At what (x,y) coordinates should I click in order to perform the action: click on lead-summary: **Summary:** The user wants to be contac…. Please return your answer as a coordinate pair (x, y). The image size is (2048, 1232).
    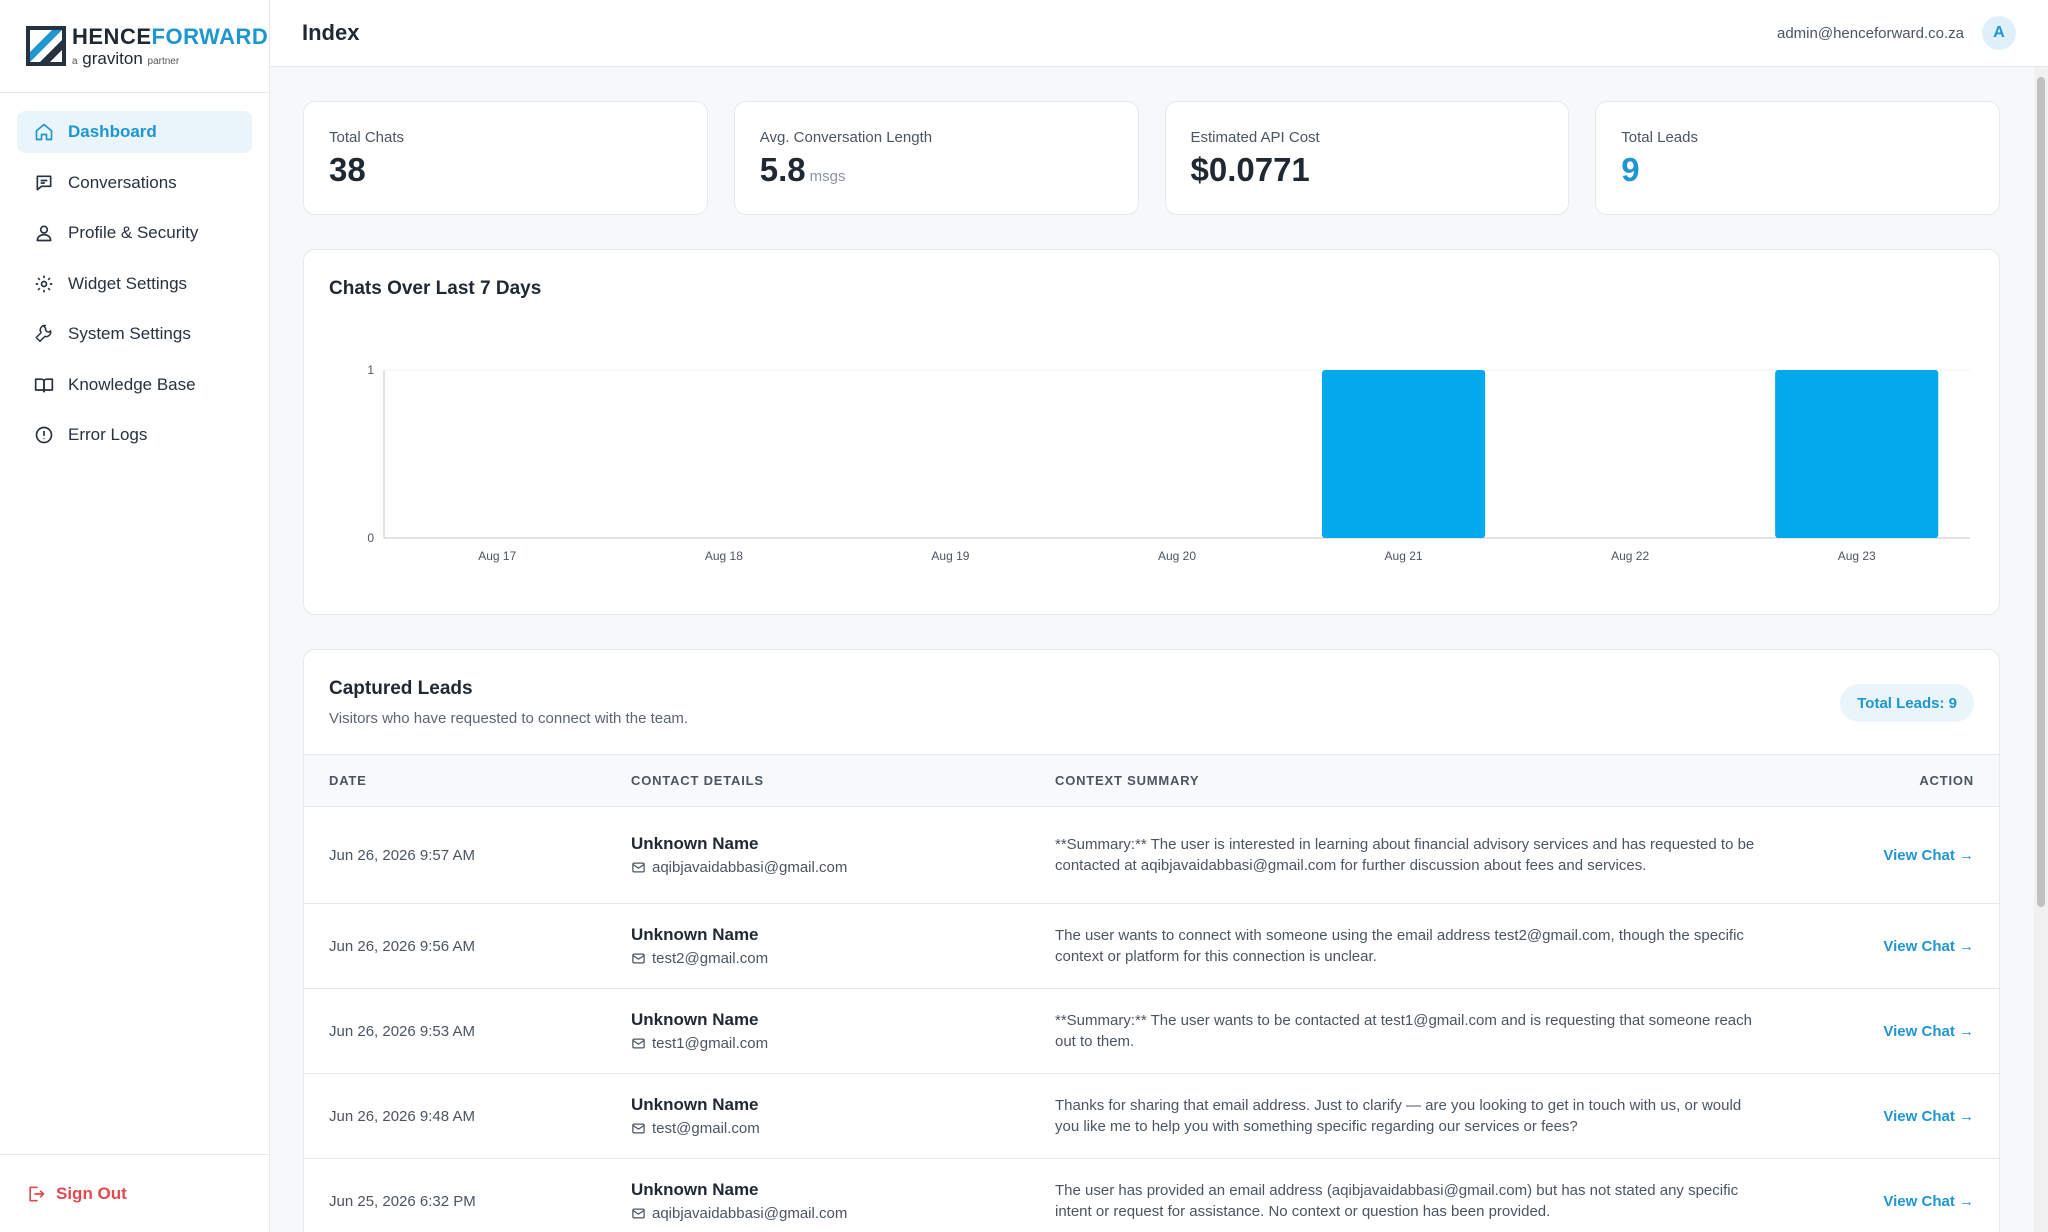
    Looking at the image, I should click on (1430, 1031).